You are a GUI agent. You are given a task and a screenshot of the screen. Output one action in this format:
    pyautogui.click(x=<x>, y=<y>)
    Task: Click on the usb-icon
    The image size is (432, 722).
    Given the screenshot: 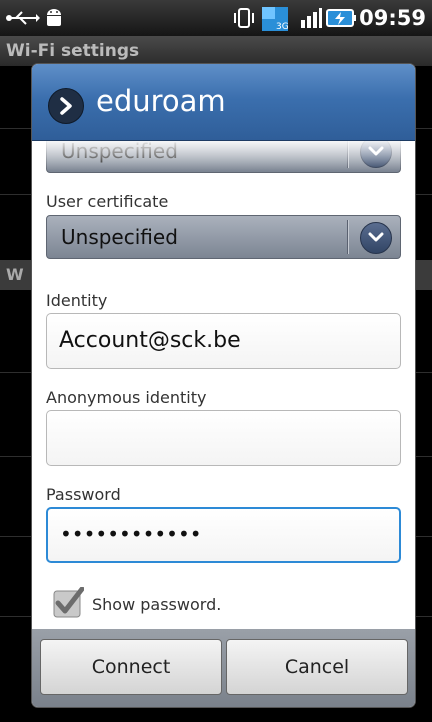 What is the action you would take?
    pyautogui.click(x=23, y=20)
    